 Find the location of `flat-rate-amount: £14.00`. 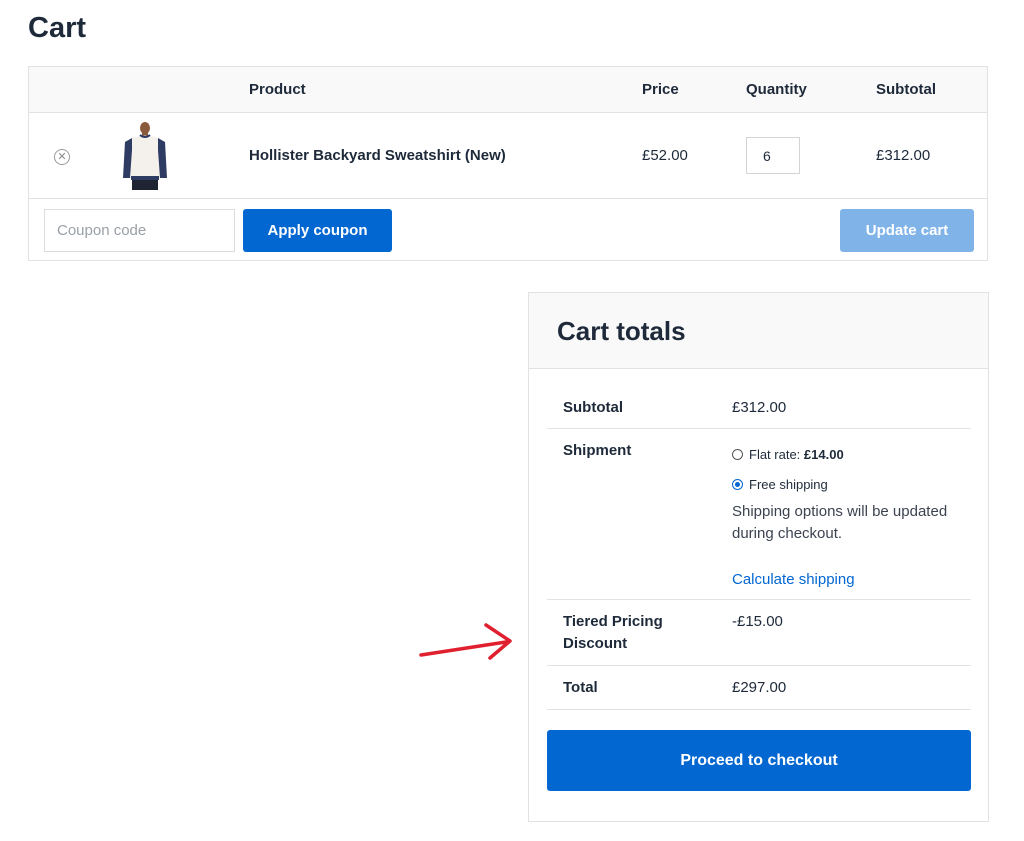

flat-rate-amount: £14.00 is located at coordinates (823, 454).